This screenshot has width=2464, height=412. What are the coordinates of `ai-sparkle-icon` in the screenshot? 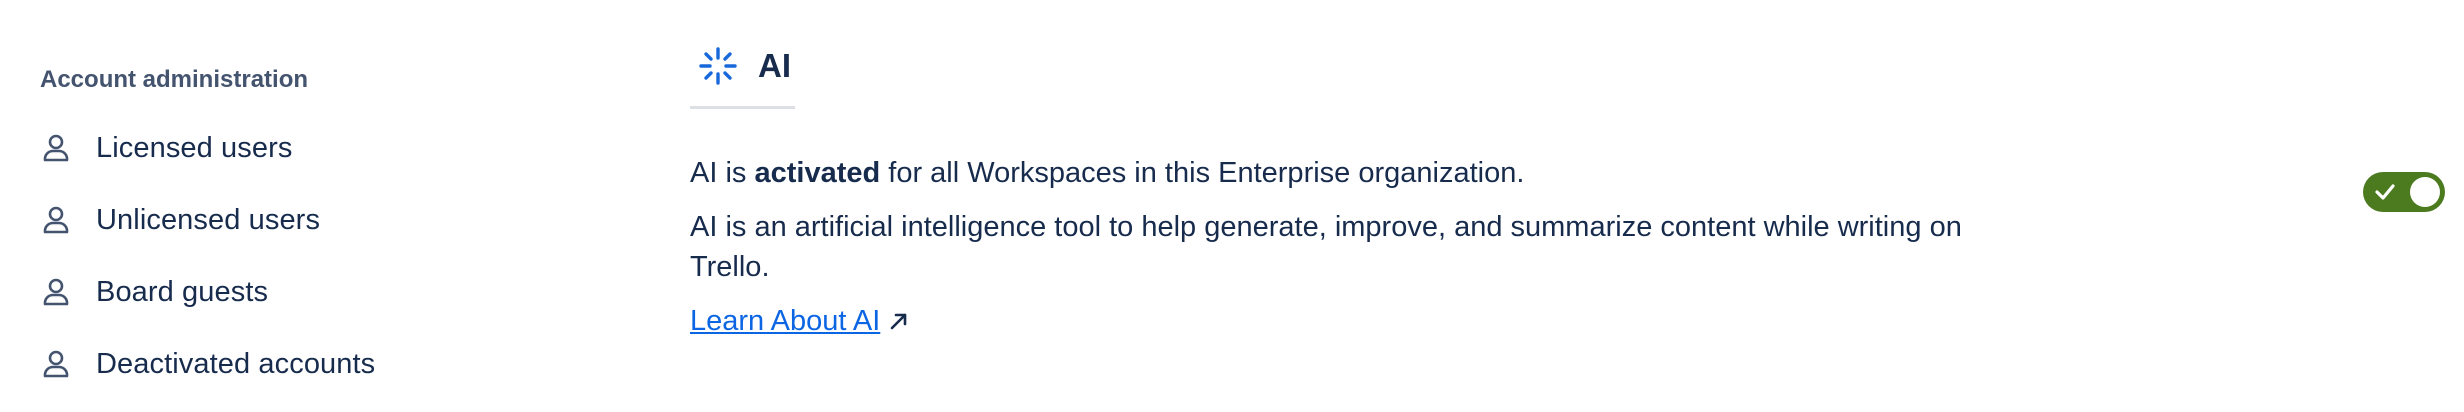 It's located at (718, 66).